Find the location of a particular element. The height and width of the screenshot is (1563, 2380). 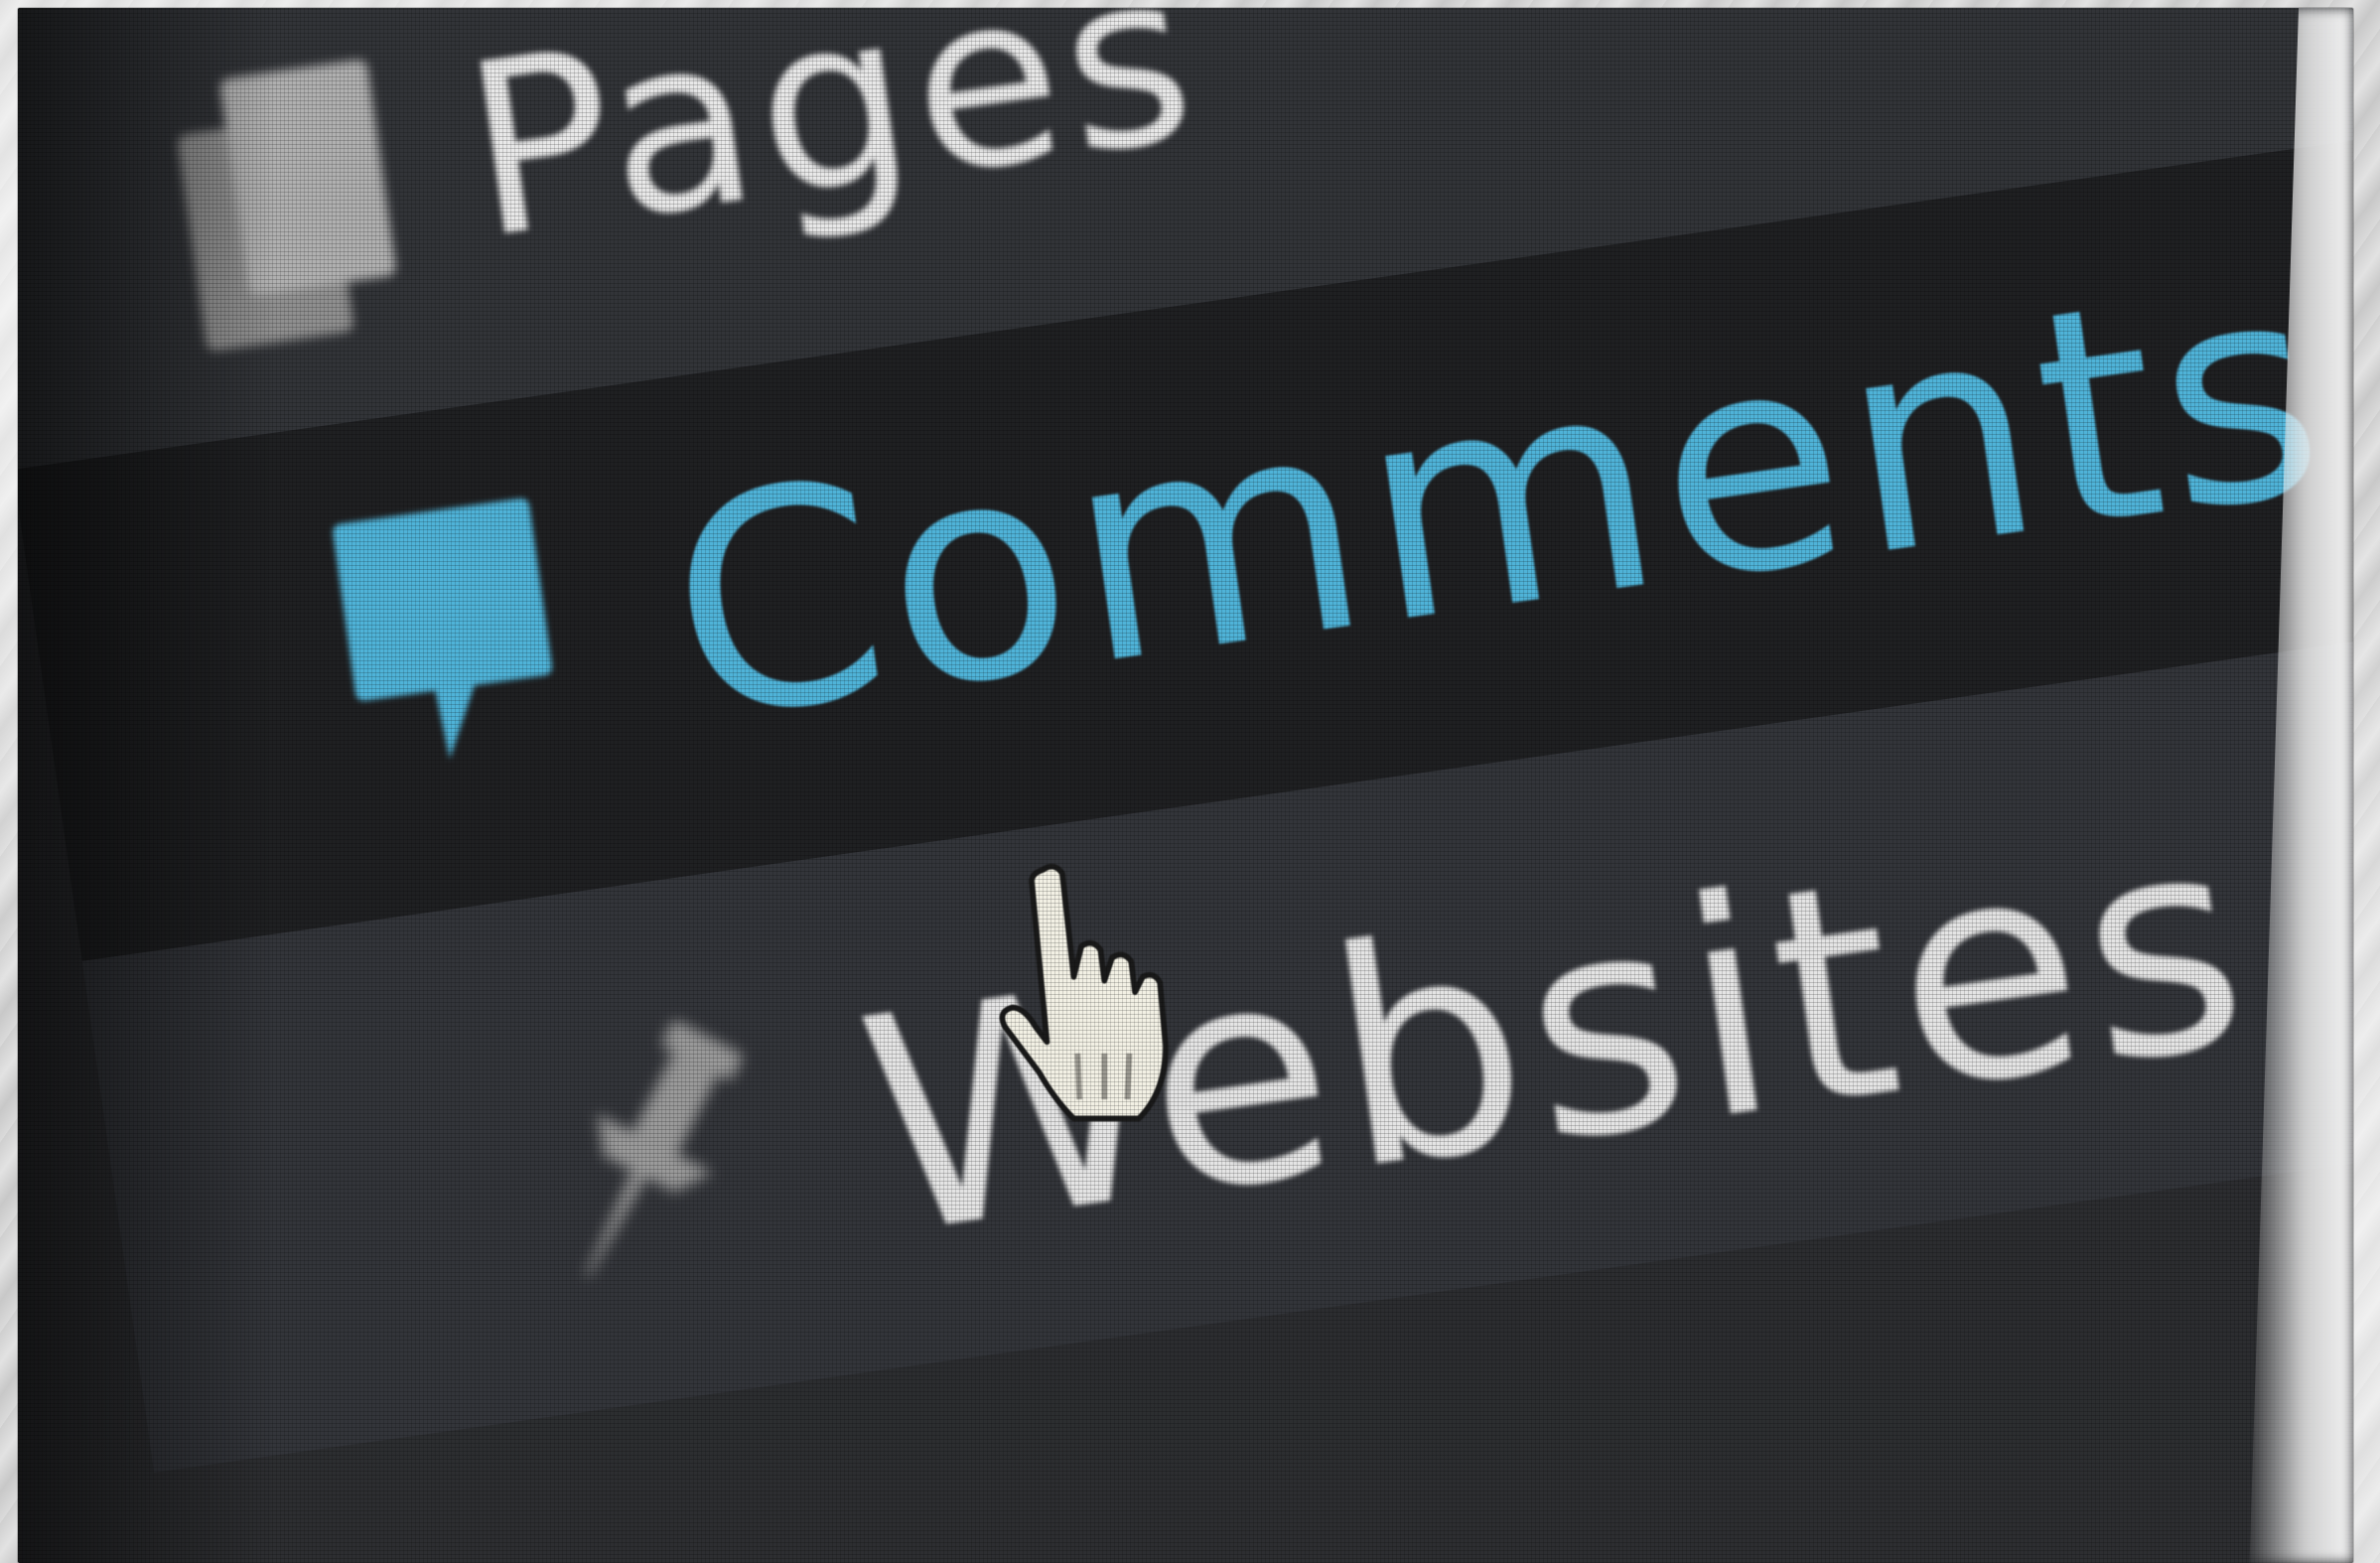

comment-bubble-icon is located at coordinates (442, 629).